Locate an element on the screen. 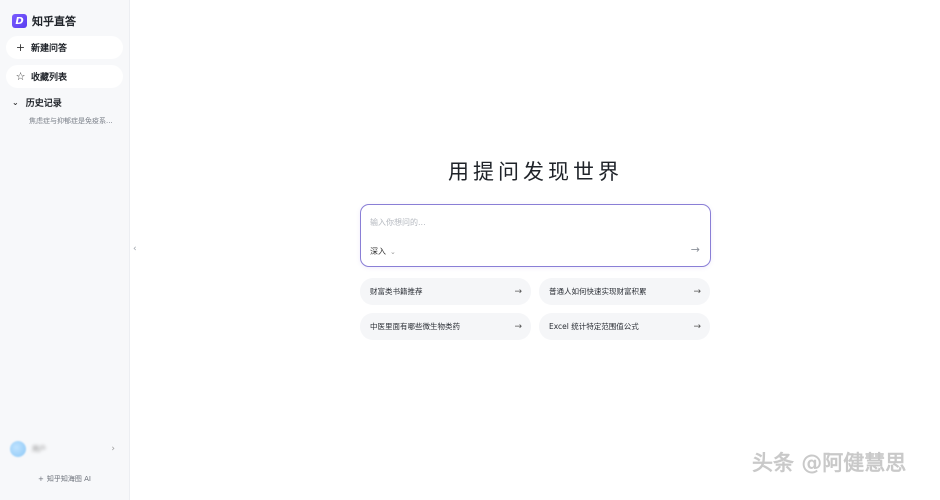 This screenshot has height=500, width=940. avatar is located at coordinates (18, 449).